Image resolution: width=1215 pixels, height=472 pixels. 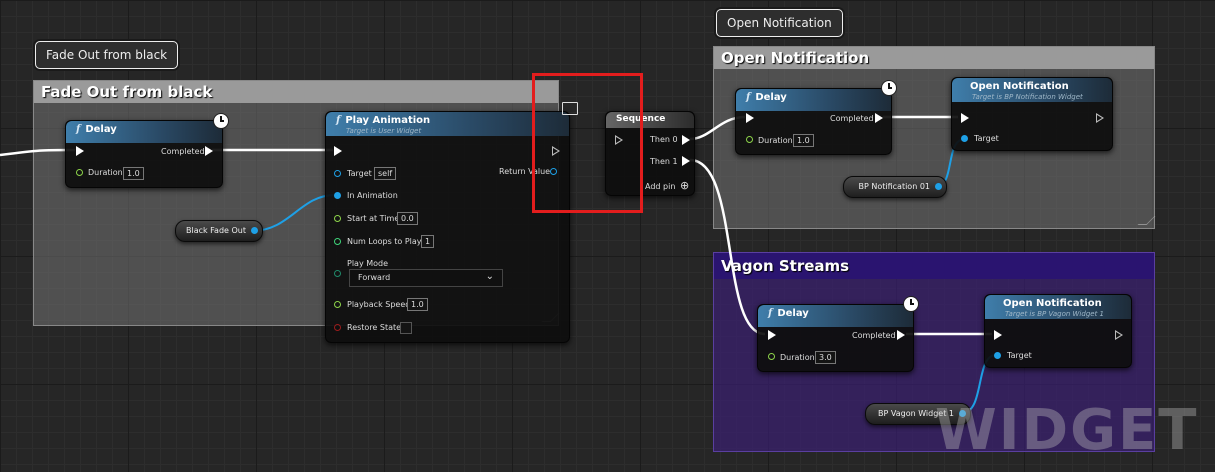 What do you see at coordinates (1054, 314) in the screenshot?
I see `node-subtitle: Target is BP Vagon Widget 1` at bounding box center [1054, 314].